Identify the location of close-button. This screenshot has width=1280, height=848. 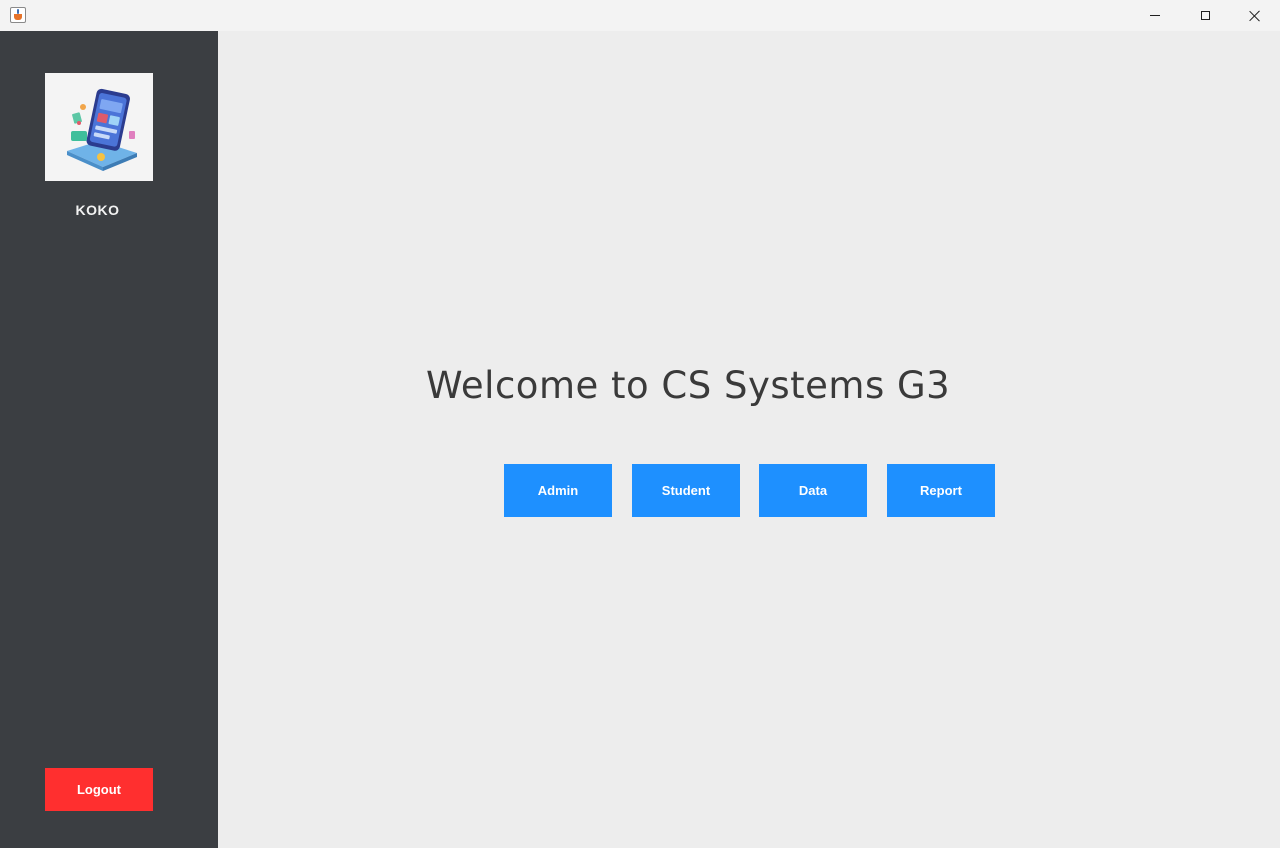
(1255, 15).